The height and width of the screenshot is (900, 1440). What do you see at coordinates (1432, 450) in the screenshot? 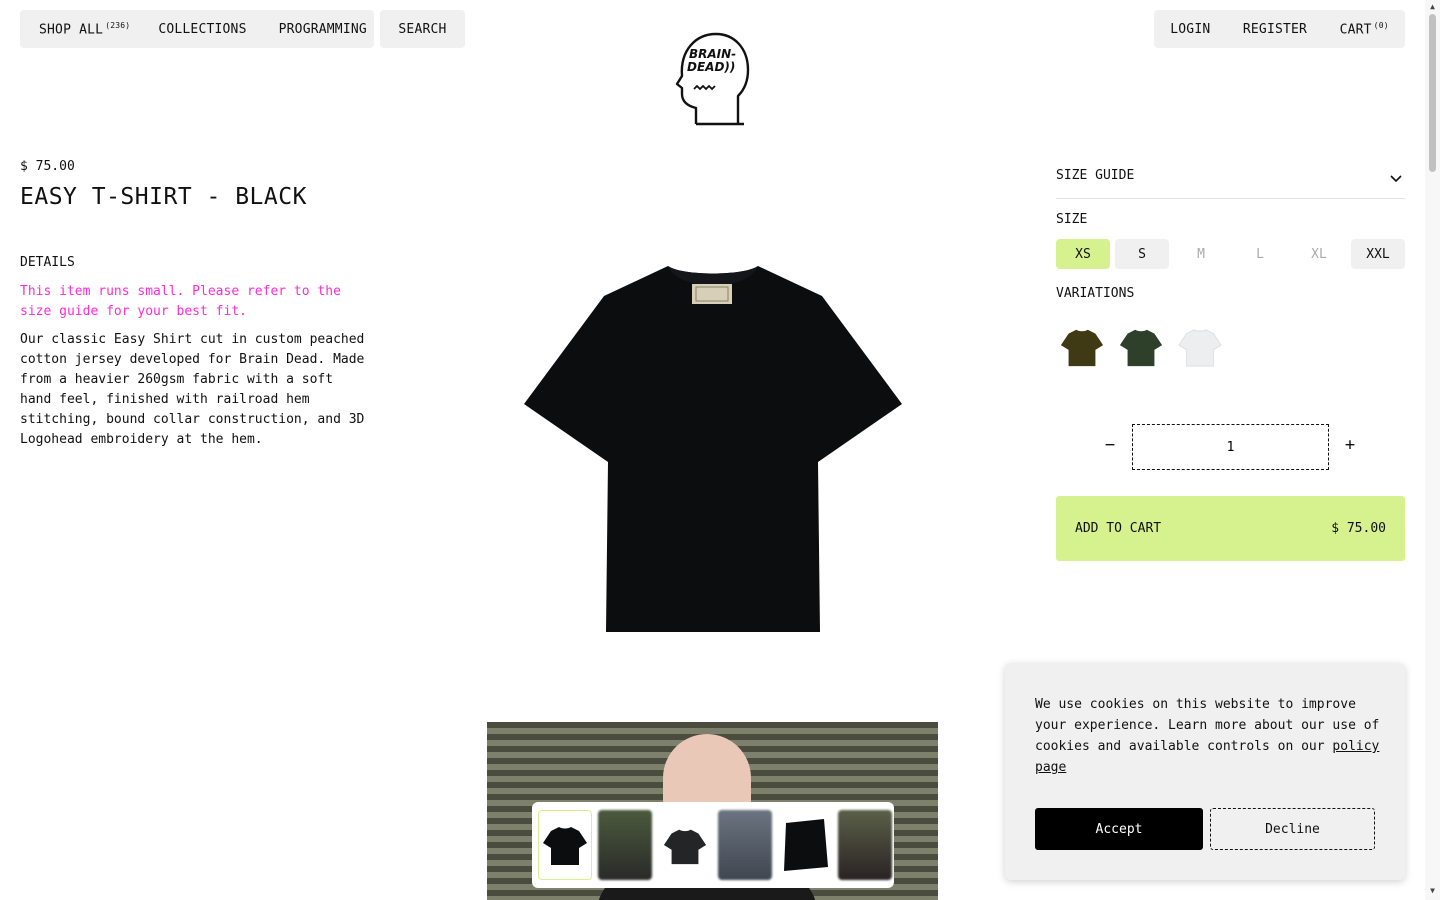
I see `scrollbar: ▲ ▼` at bounding box center [1432, 450].